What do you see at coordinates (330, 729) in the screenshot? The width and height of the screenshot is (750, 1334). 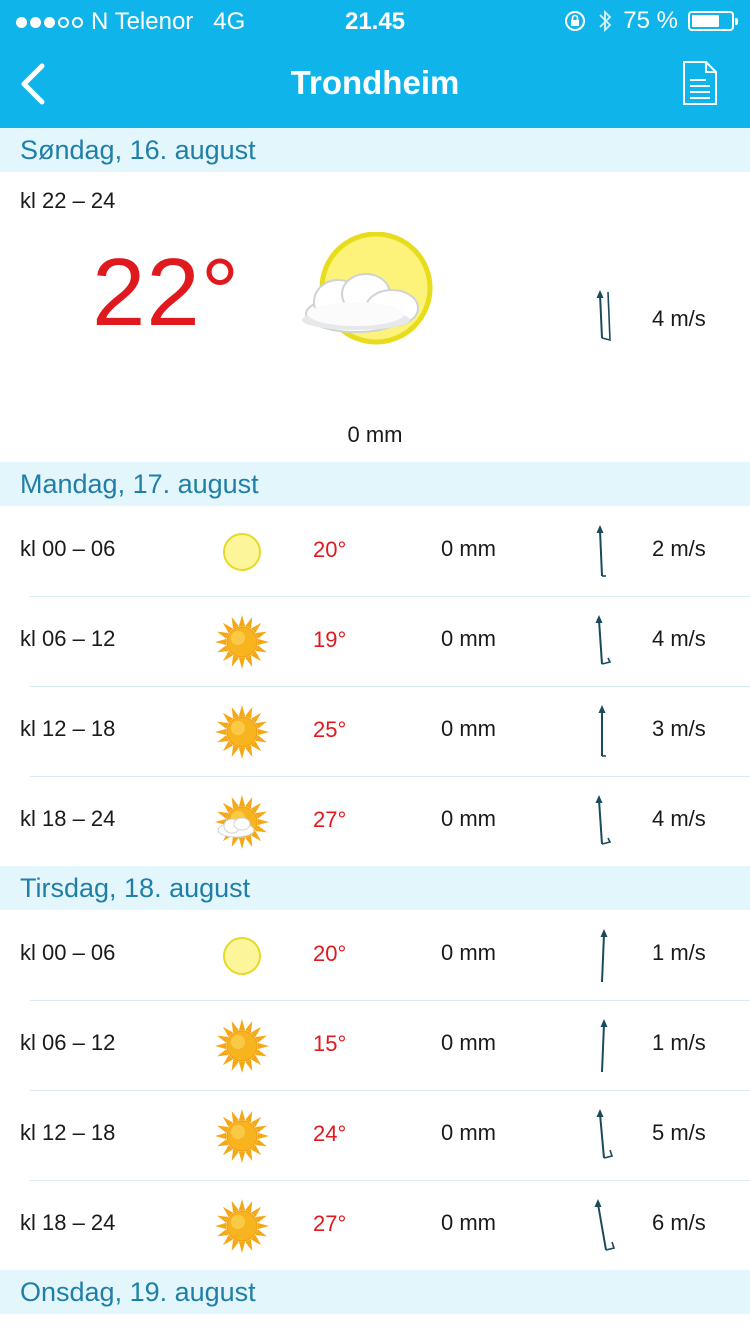 I see `temperature: 25°` at bounding box center [330, 729].